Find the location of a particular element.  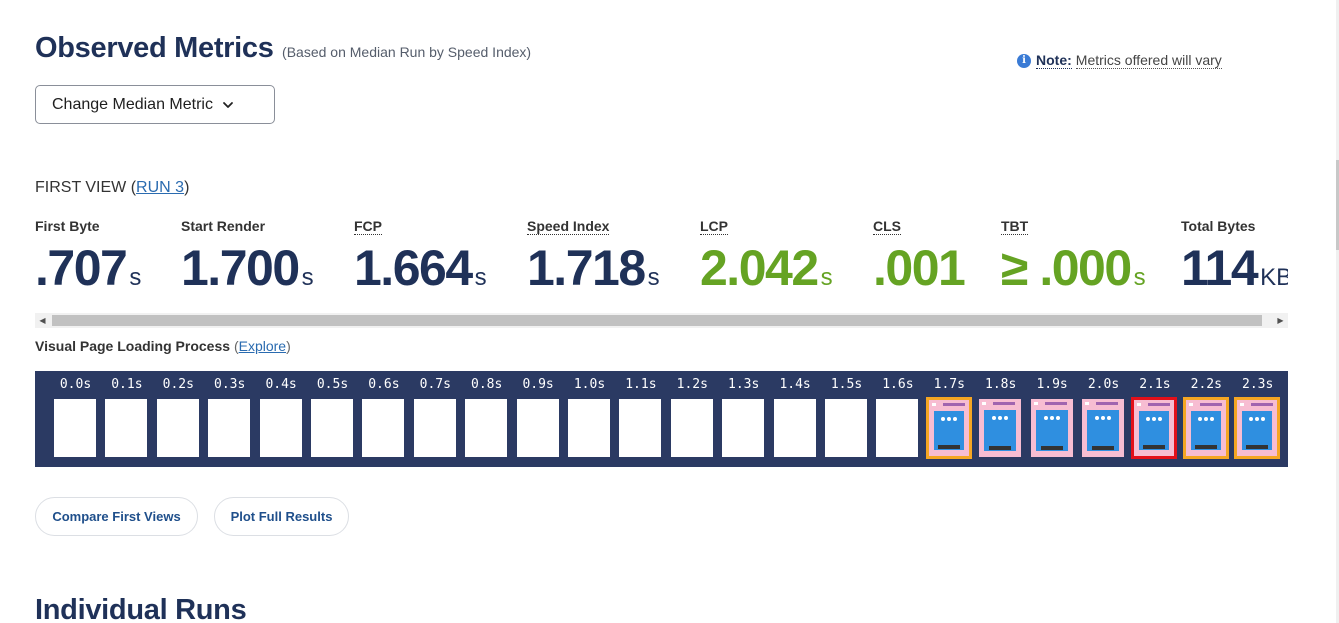

frame-time-label: 0.0s is located at coordinates (75, 384).